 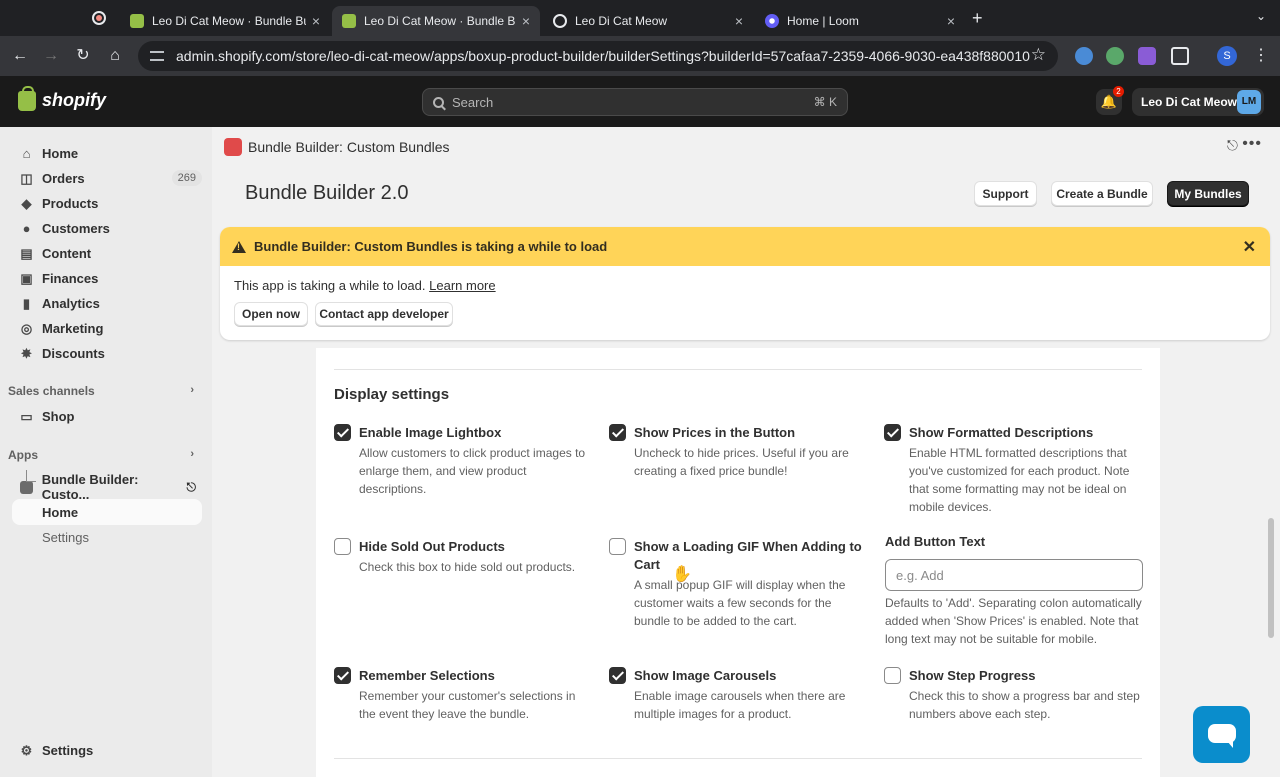 What do you see at coordinates (103, 455) in the screenshot?
I see `apps-header: Apps ›` at bounding box center [103, 455].